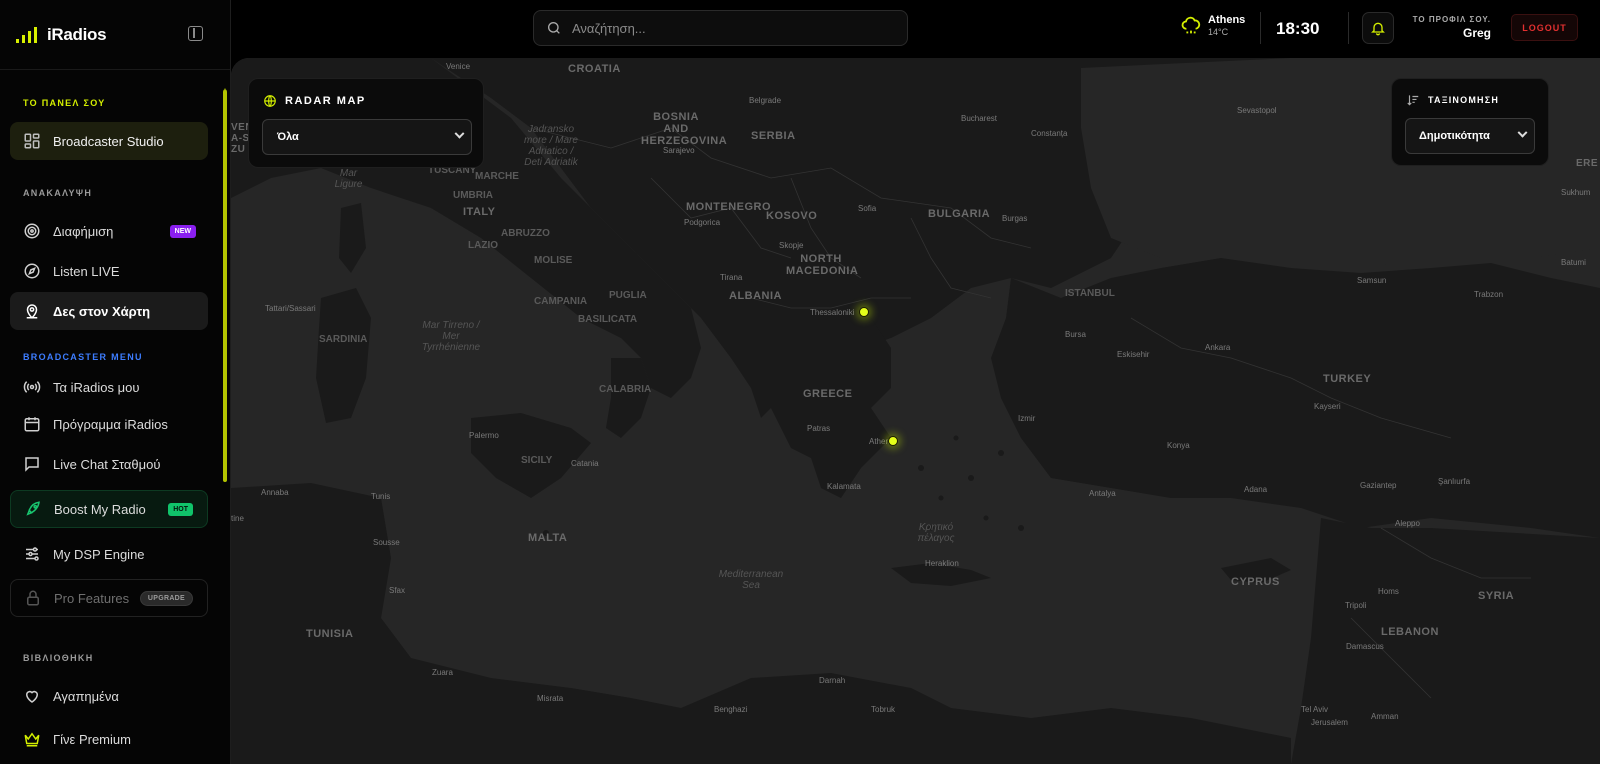 Image resolution: width=1600 pixels, height=764 pixels. What do you see at coordinates (32, 739) in the screenshot?
I see `crown-icon` at bounding box center [32, 739].